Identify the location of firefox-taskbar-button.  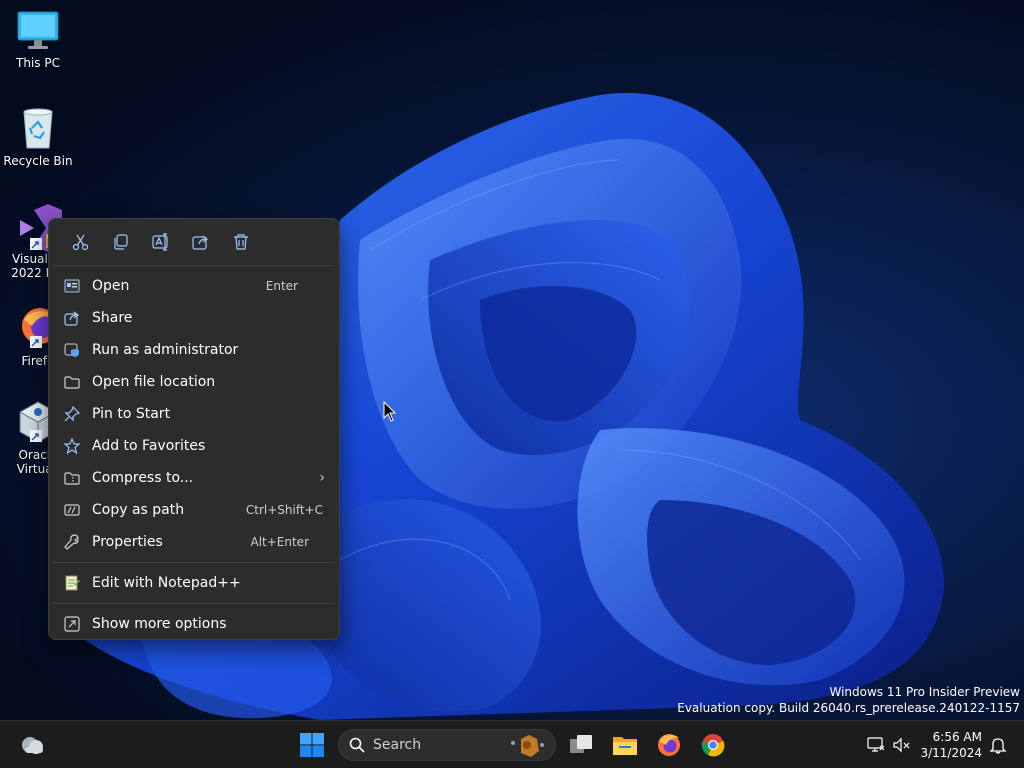
(669, 745).